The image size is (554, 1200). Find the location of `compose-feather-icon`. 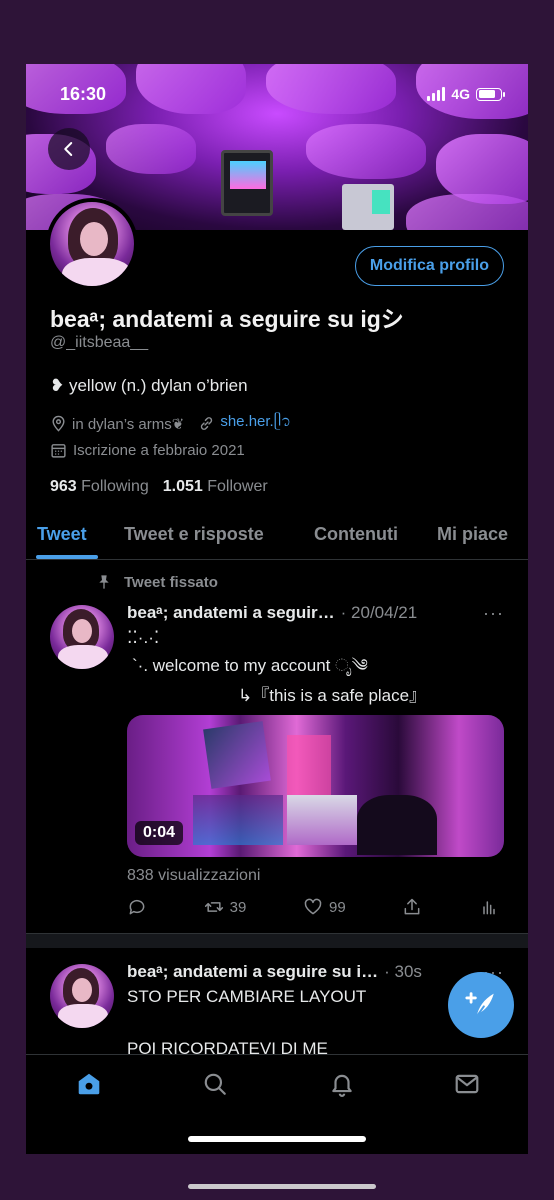

compose-feather-icon is located at coordinates (479, 1005).